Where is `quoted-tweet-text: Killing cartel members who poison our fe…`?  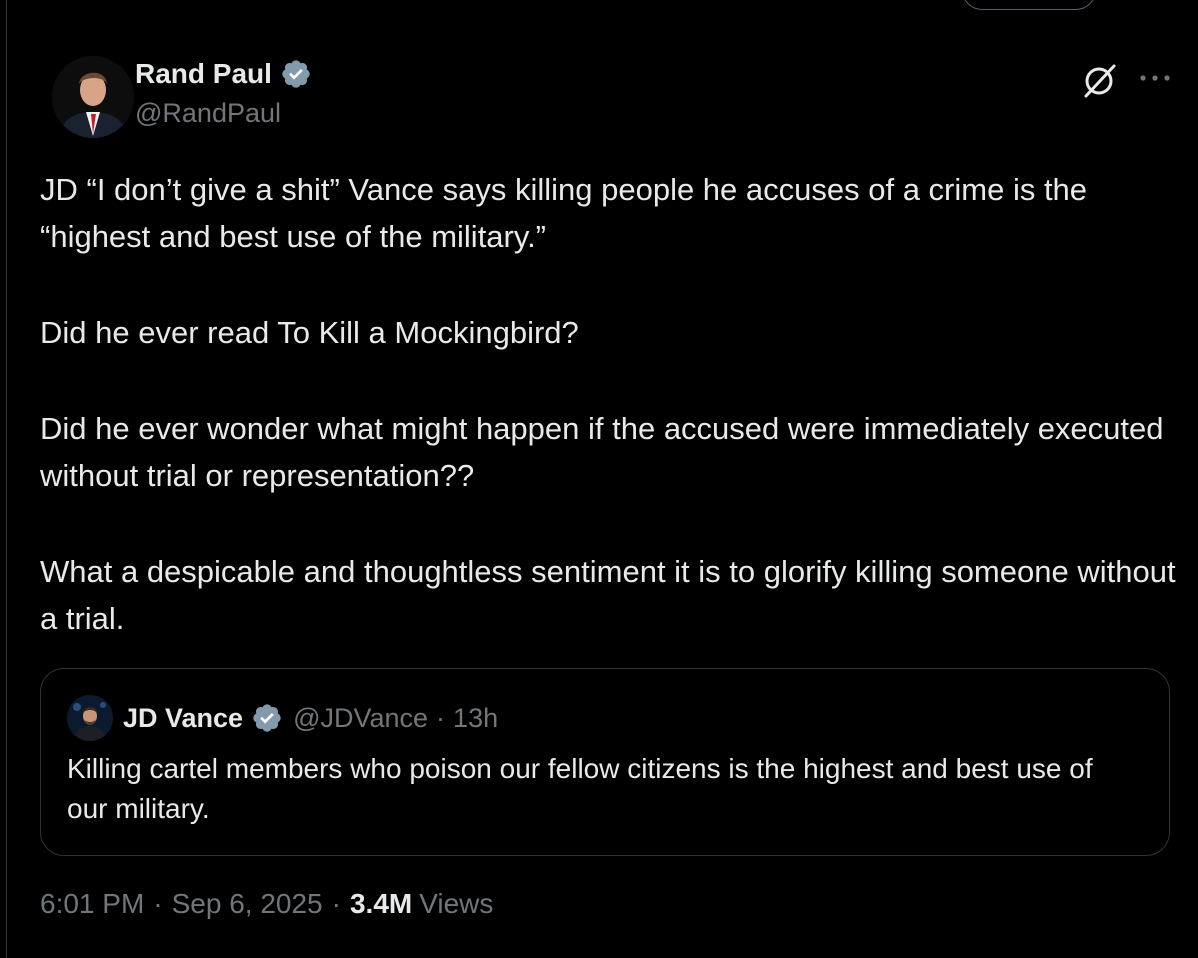 quoted-tweet-text: Killing cartel members who poison our fe… is located at coordinates (580, 788).